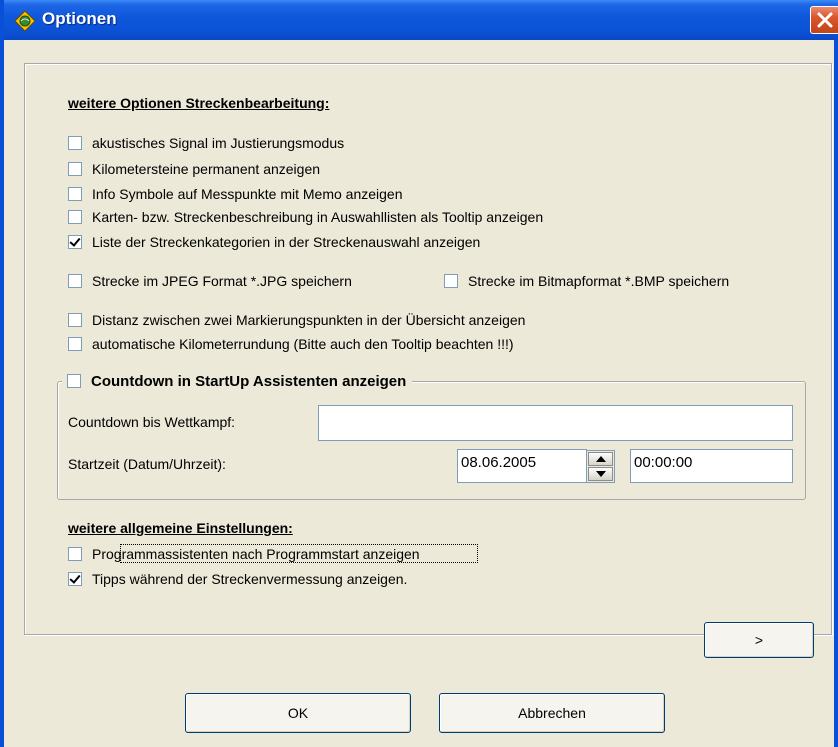 The height and width of the screenshot is (747, 838). I want to click on track-options-heading: weitere Optionen Streckenbearbeitung:, so click(199, 103).